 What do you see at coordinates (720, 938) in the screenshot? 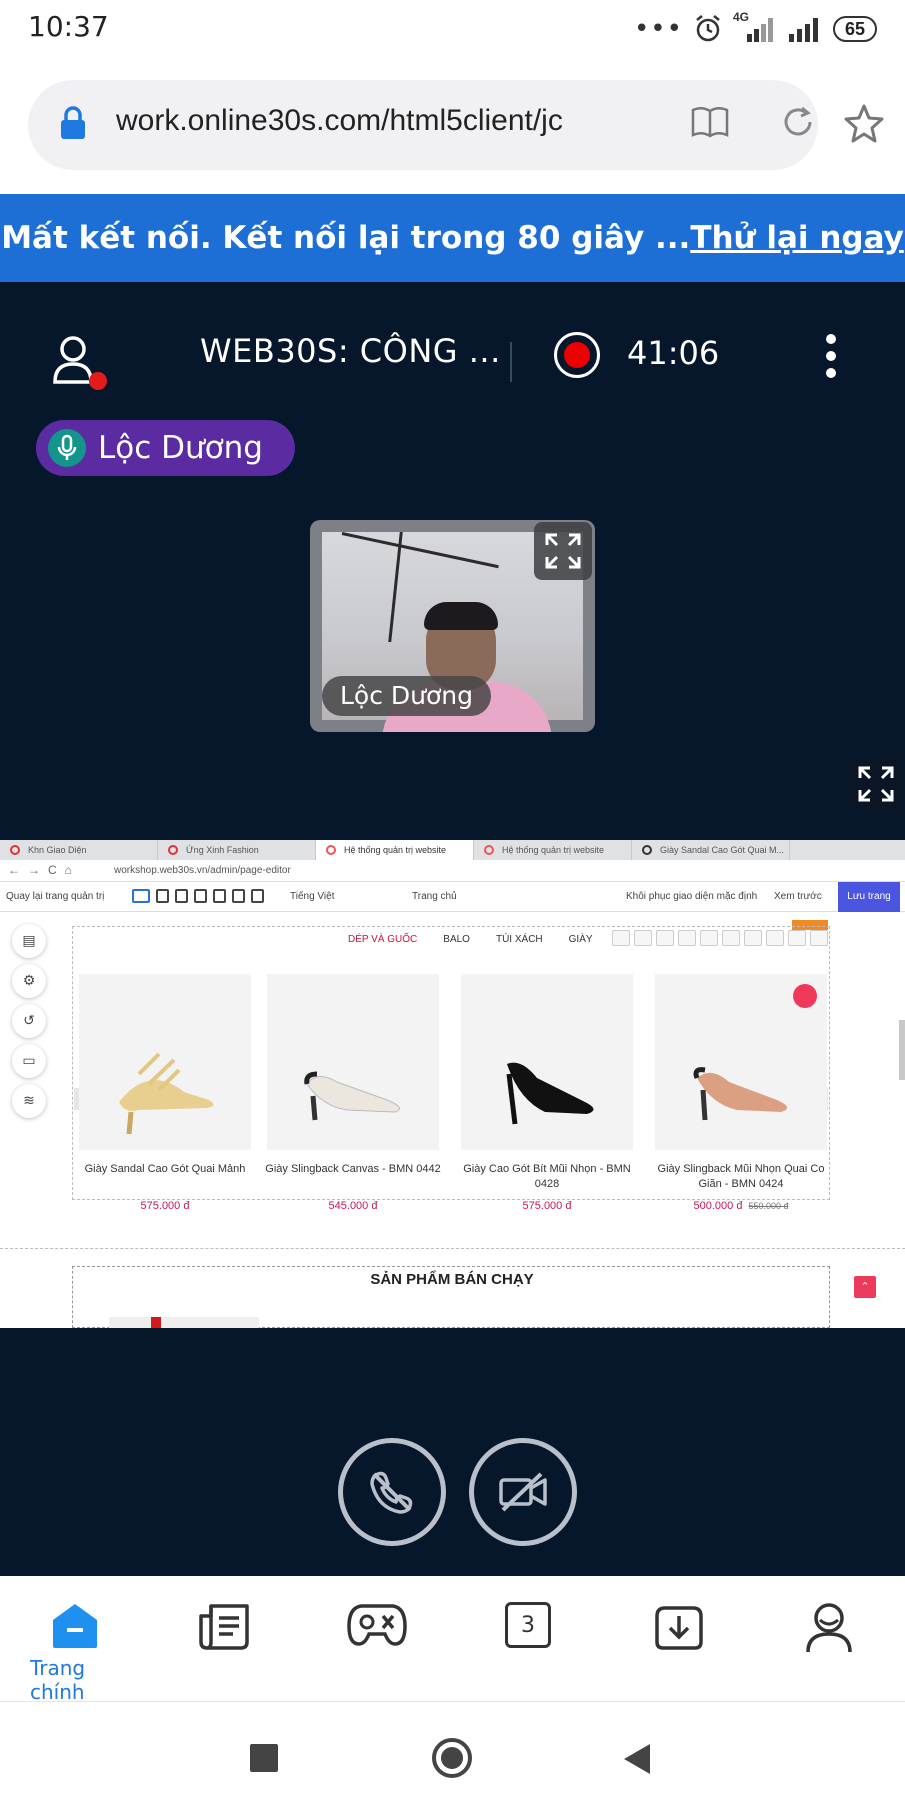
I see `block-toolbar` at bounding box center [720, 938].